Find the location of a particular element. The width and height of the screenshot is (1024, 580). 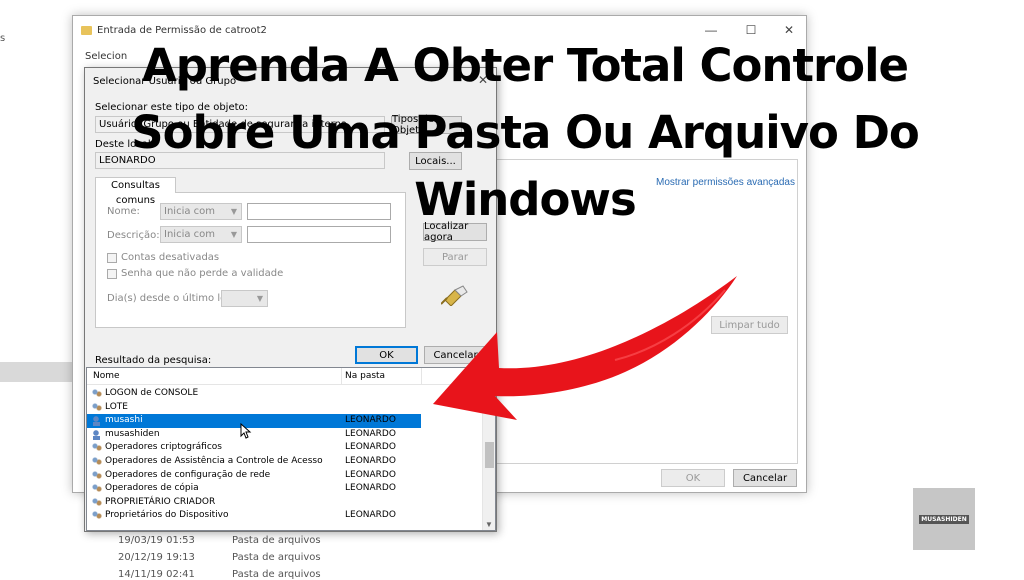

table-row: Operadores de cópia LEONARDO is located at coordinates (285, 489).